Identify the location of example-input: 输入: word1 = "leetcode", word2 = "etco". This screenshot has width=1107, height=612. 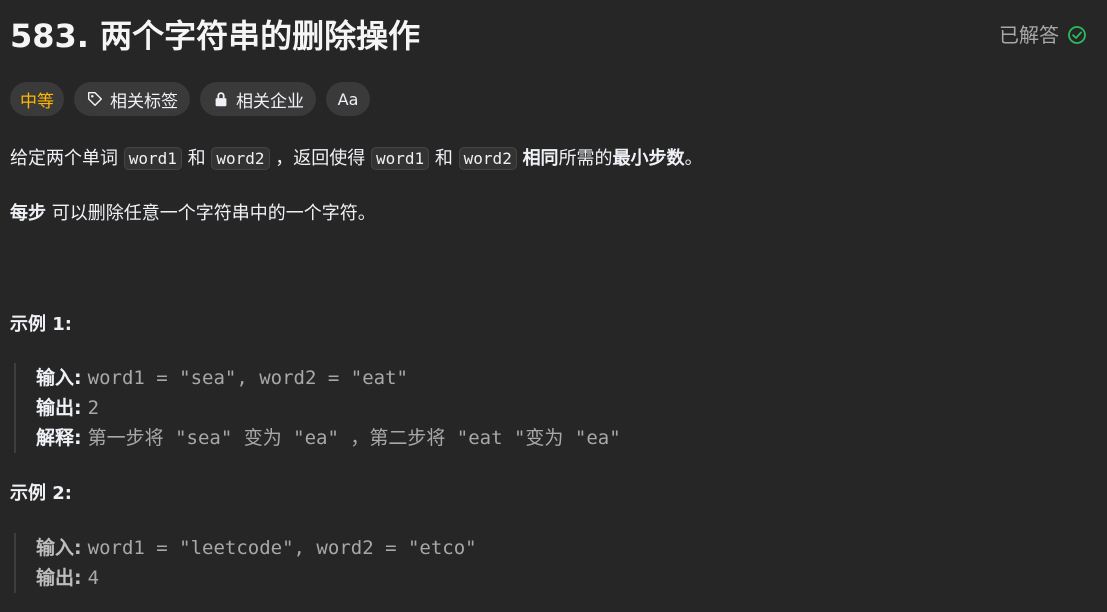
(256, 548).